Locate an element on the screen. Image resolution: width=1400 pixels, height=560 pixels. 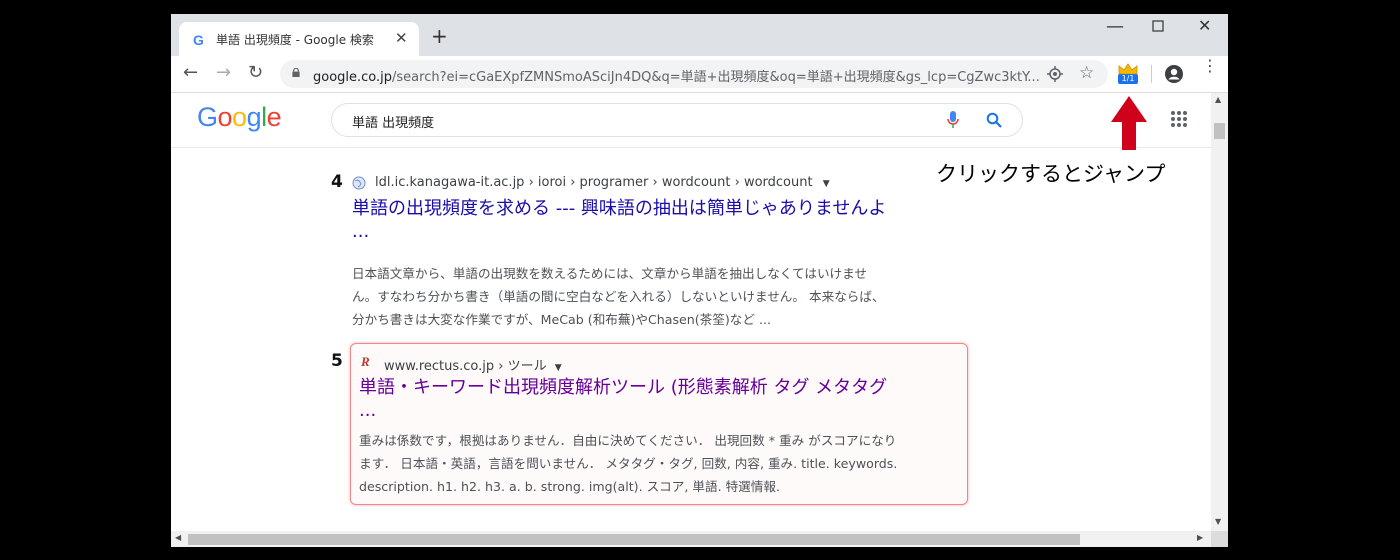
horizontal-scroll-thumb is located at coordinates (634, 539).